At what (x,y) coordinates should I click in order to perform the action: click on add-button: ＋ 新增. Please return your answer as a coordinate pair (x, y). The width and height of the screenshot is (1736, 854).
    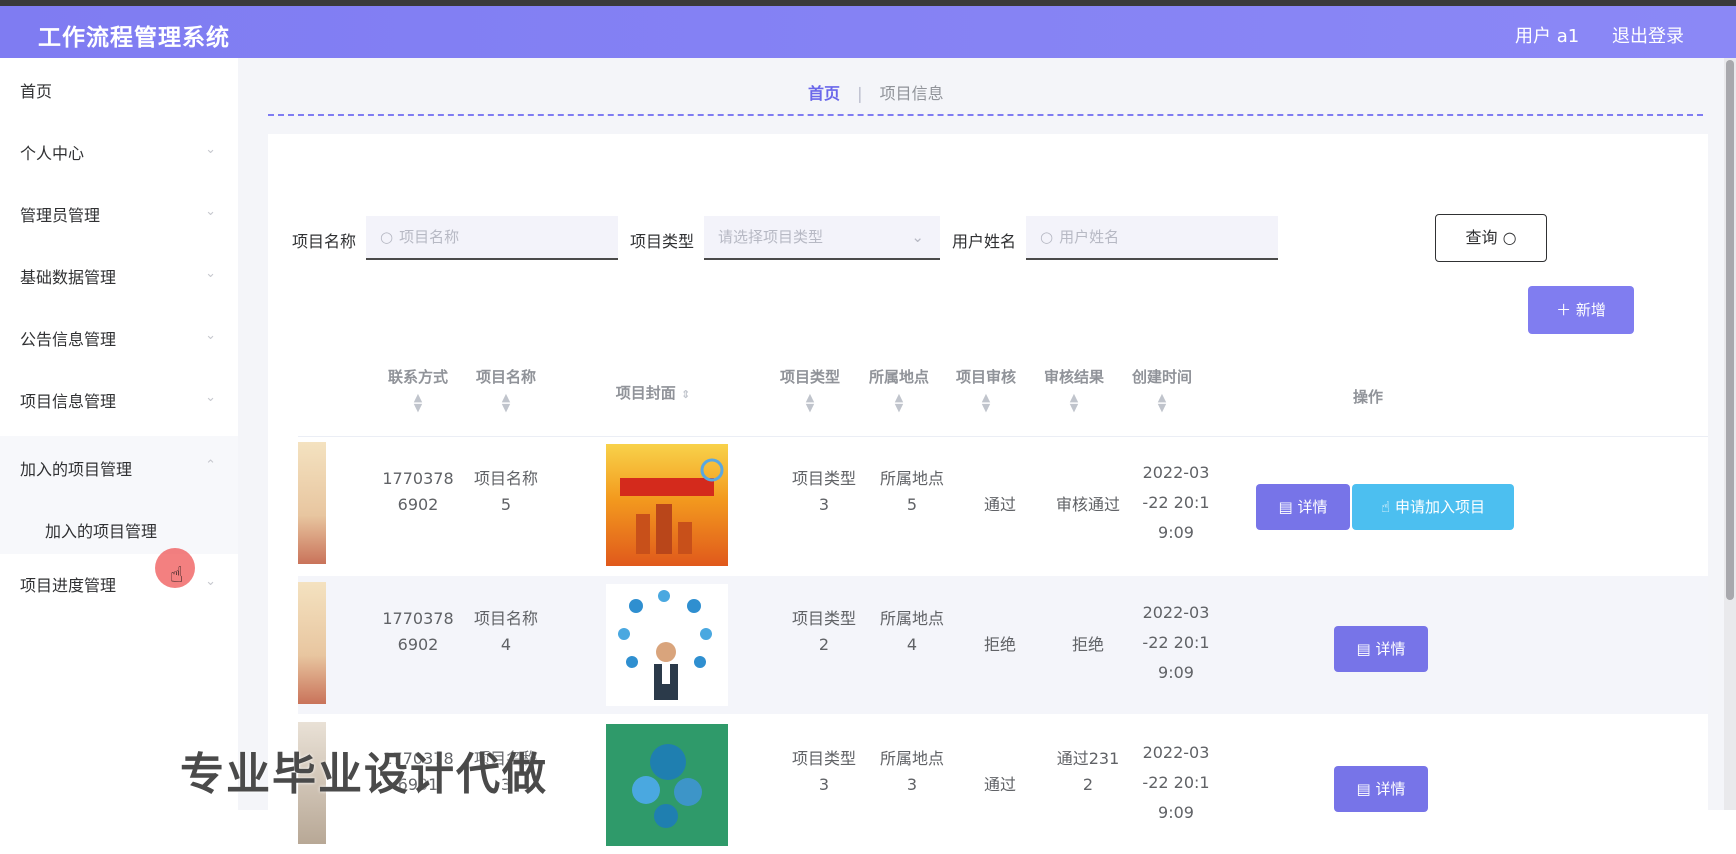
    Looking at the image, I should click on (1581, 310).